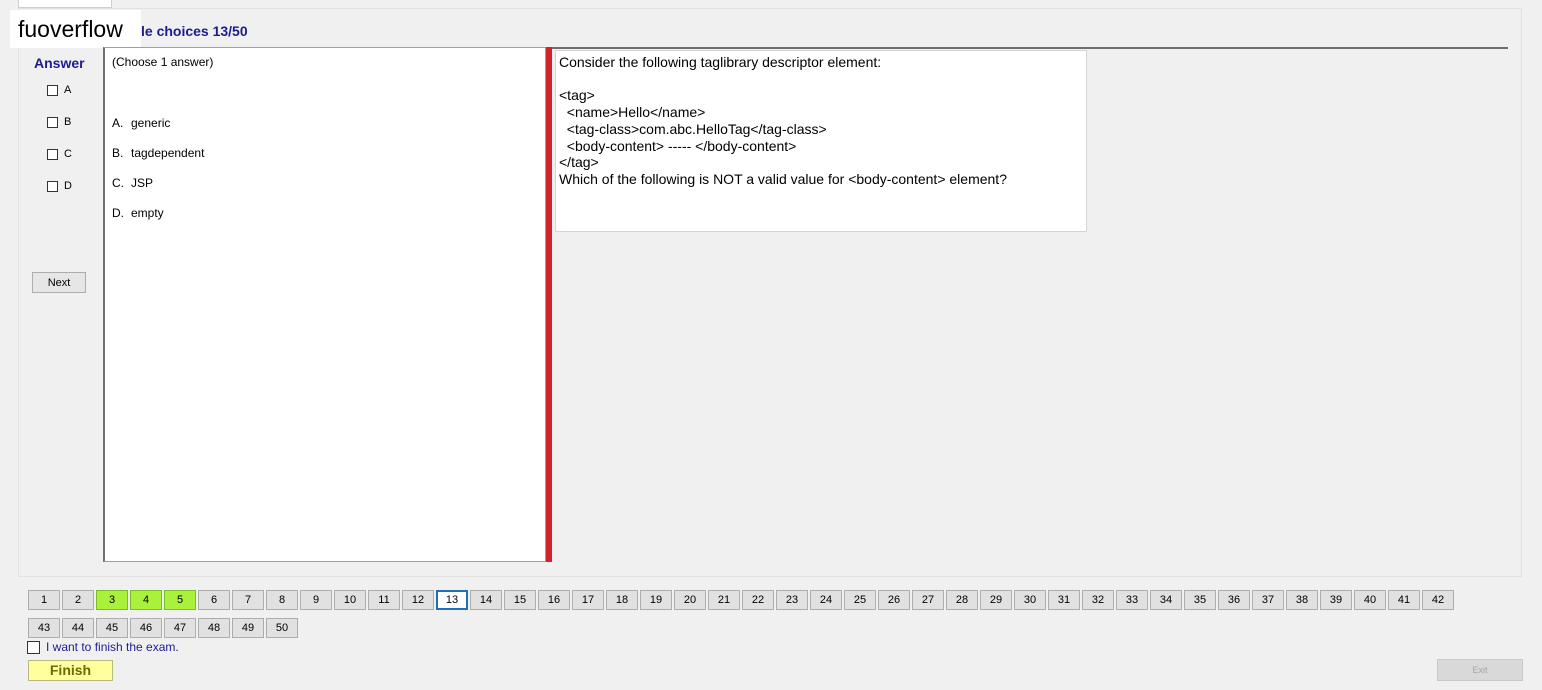  I want to click on question-nav-button-1: 1, so click(44, 600).